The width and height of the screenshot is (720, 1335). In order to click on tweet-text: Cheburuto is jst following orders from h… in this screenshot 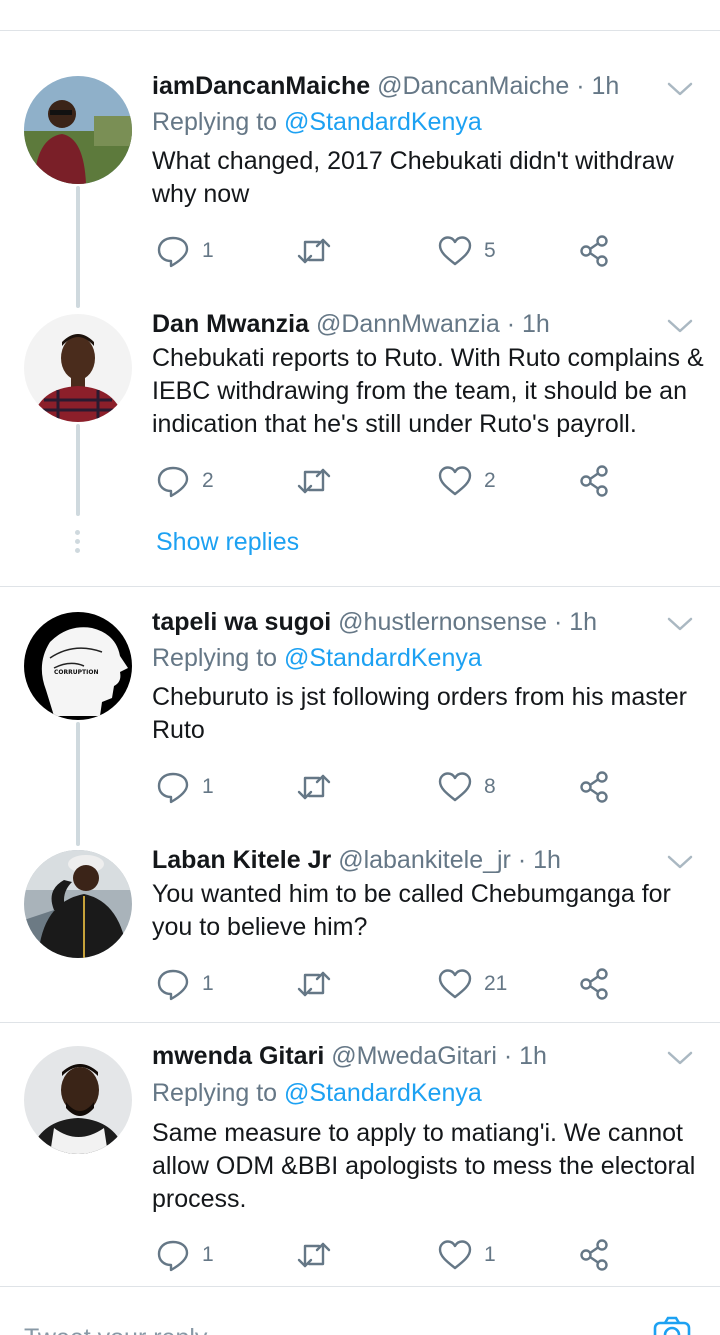, I will do `click(419, 713)`.